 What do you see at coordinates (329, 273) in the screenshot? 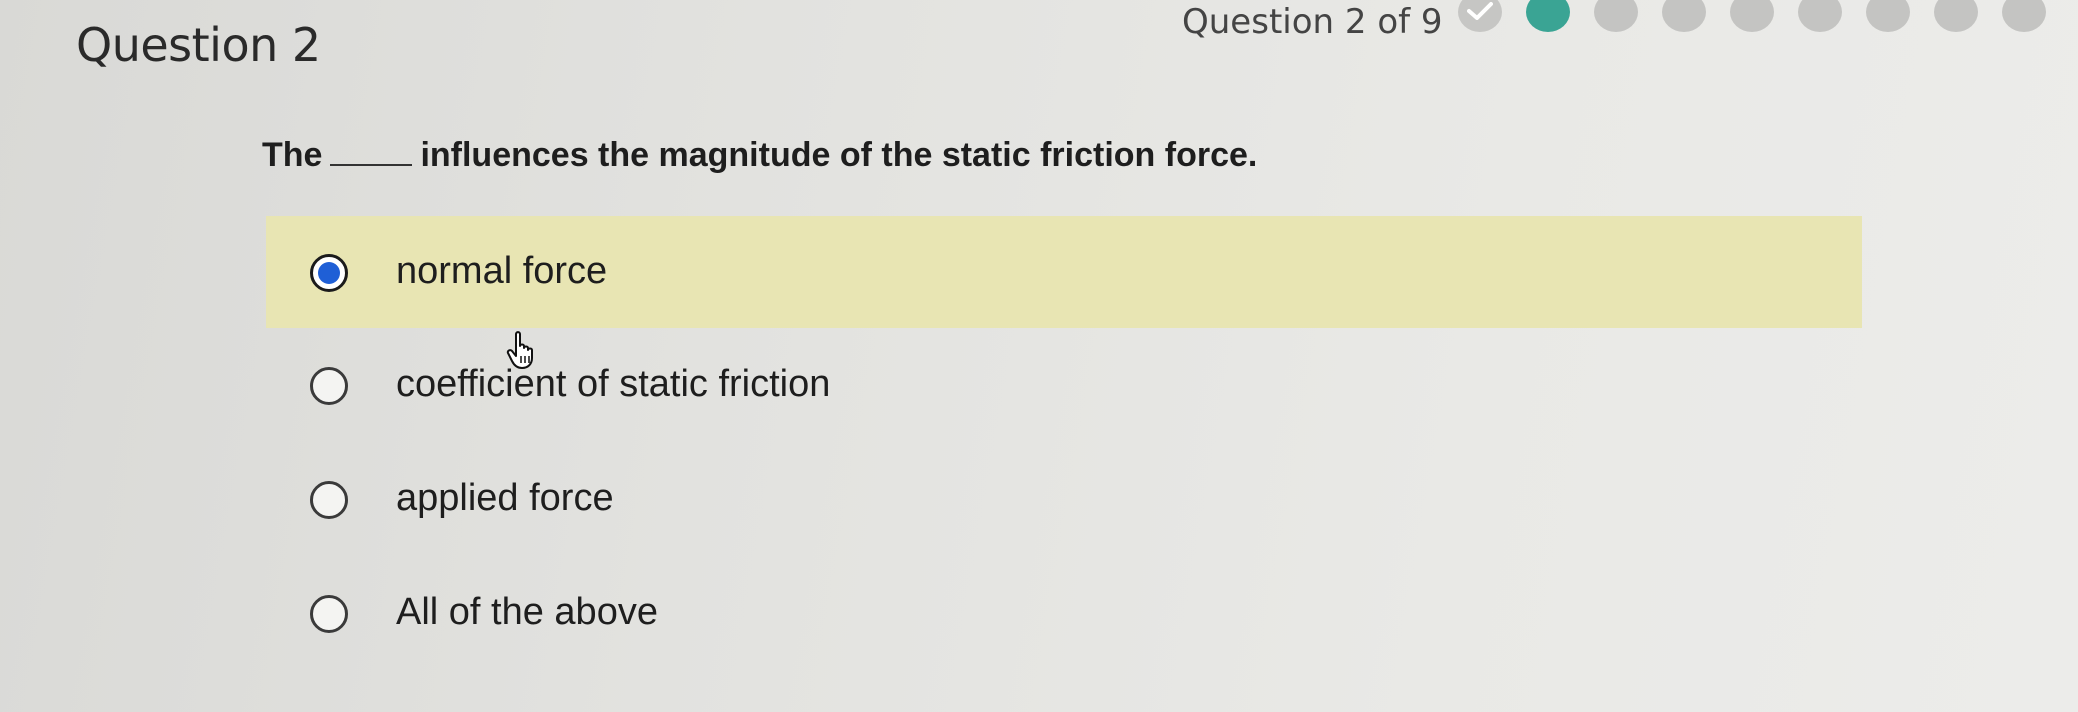
I see `radio-button-selected` at bounding box center [329, 273].